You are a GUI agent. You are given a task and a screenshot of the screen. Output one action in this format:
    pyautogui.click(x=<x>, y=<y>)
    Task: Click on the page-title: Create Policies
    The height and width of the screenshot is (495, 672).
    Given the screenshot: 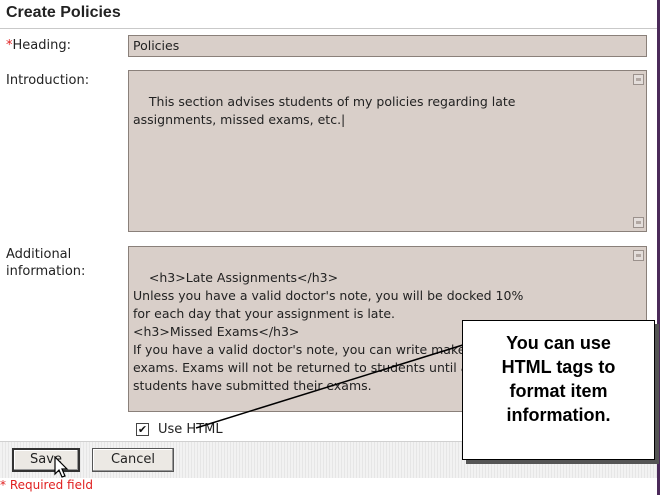 What is the action you would take?
    pyautogui.click(x=63, y=12)
    